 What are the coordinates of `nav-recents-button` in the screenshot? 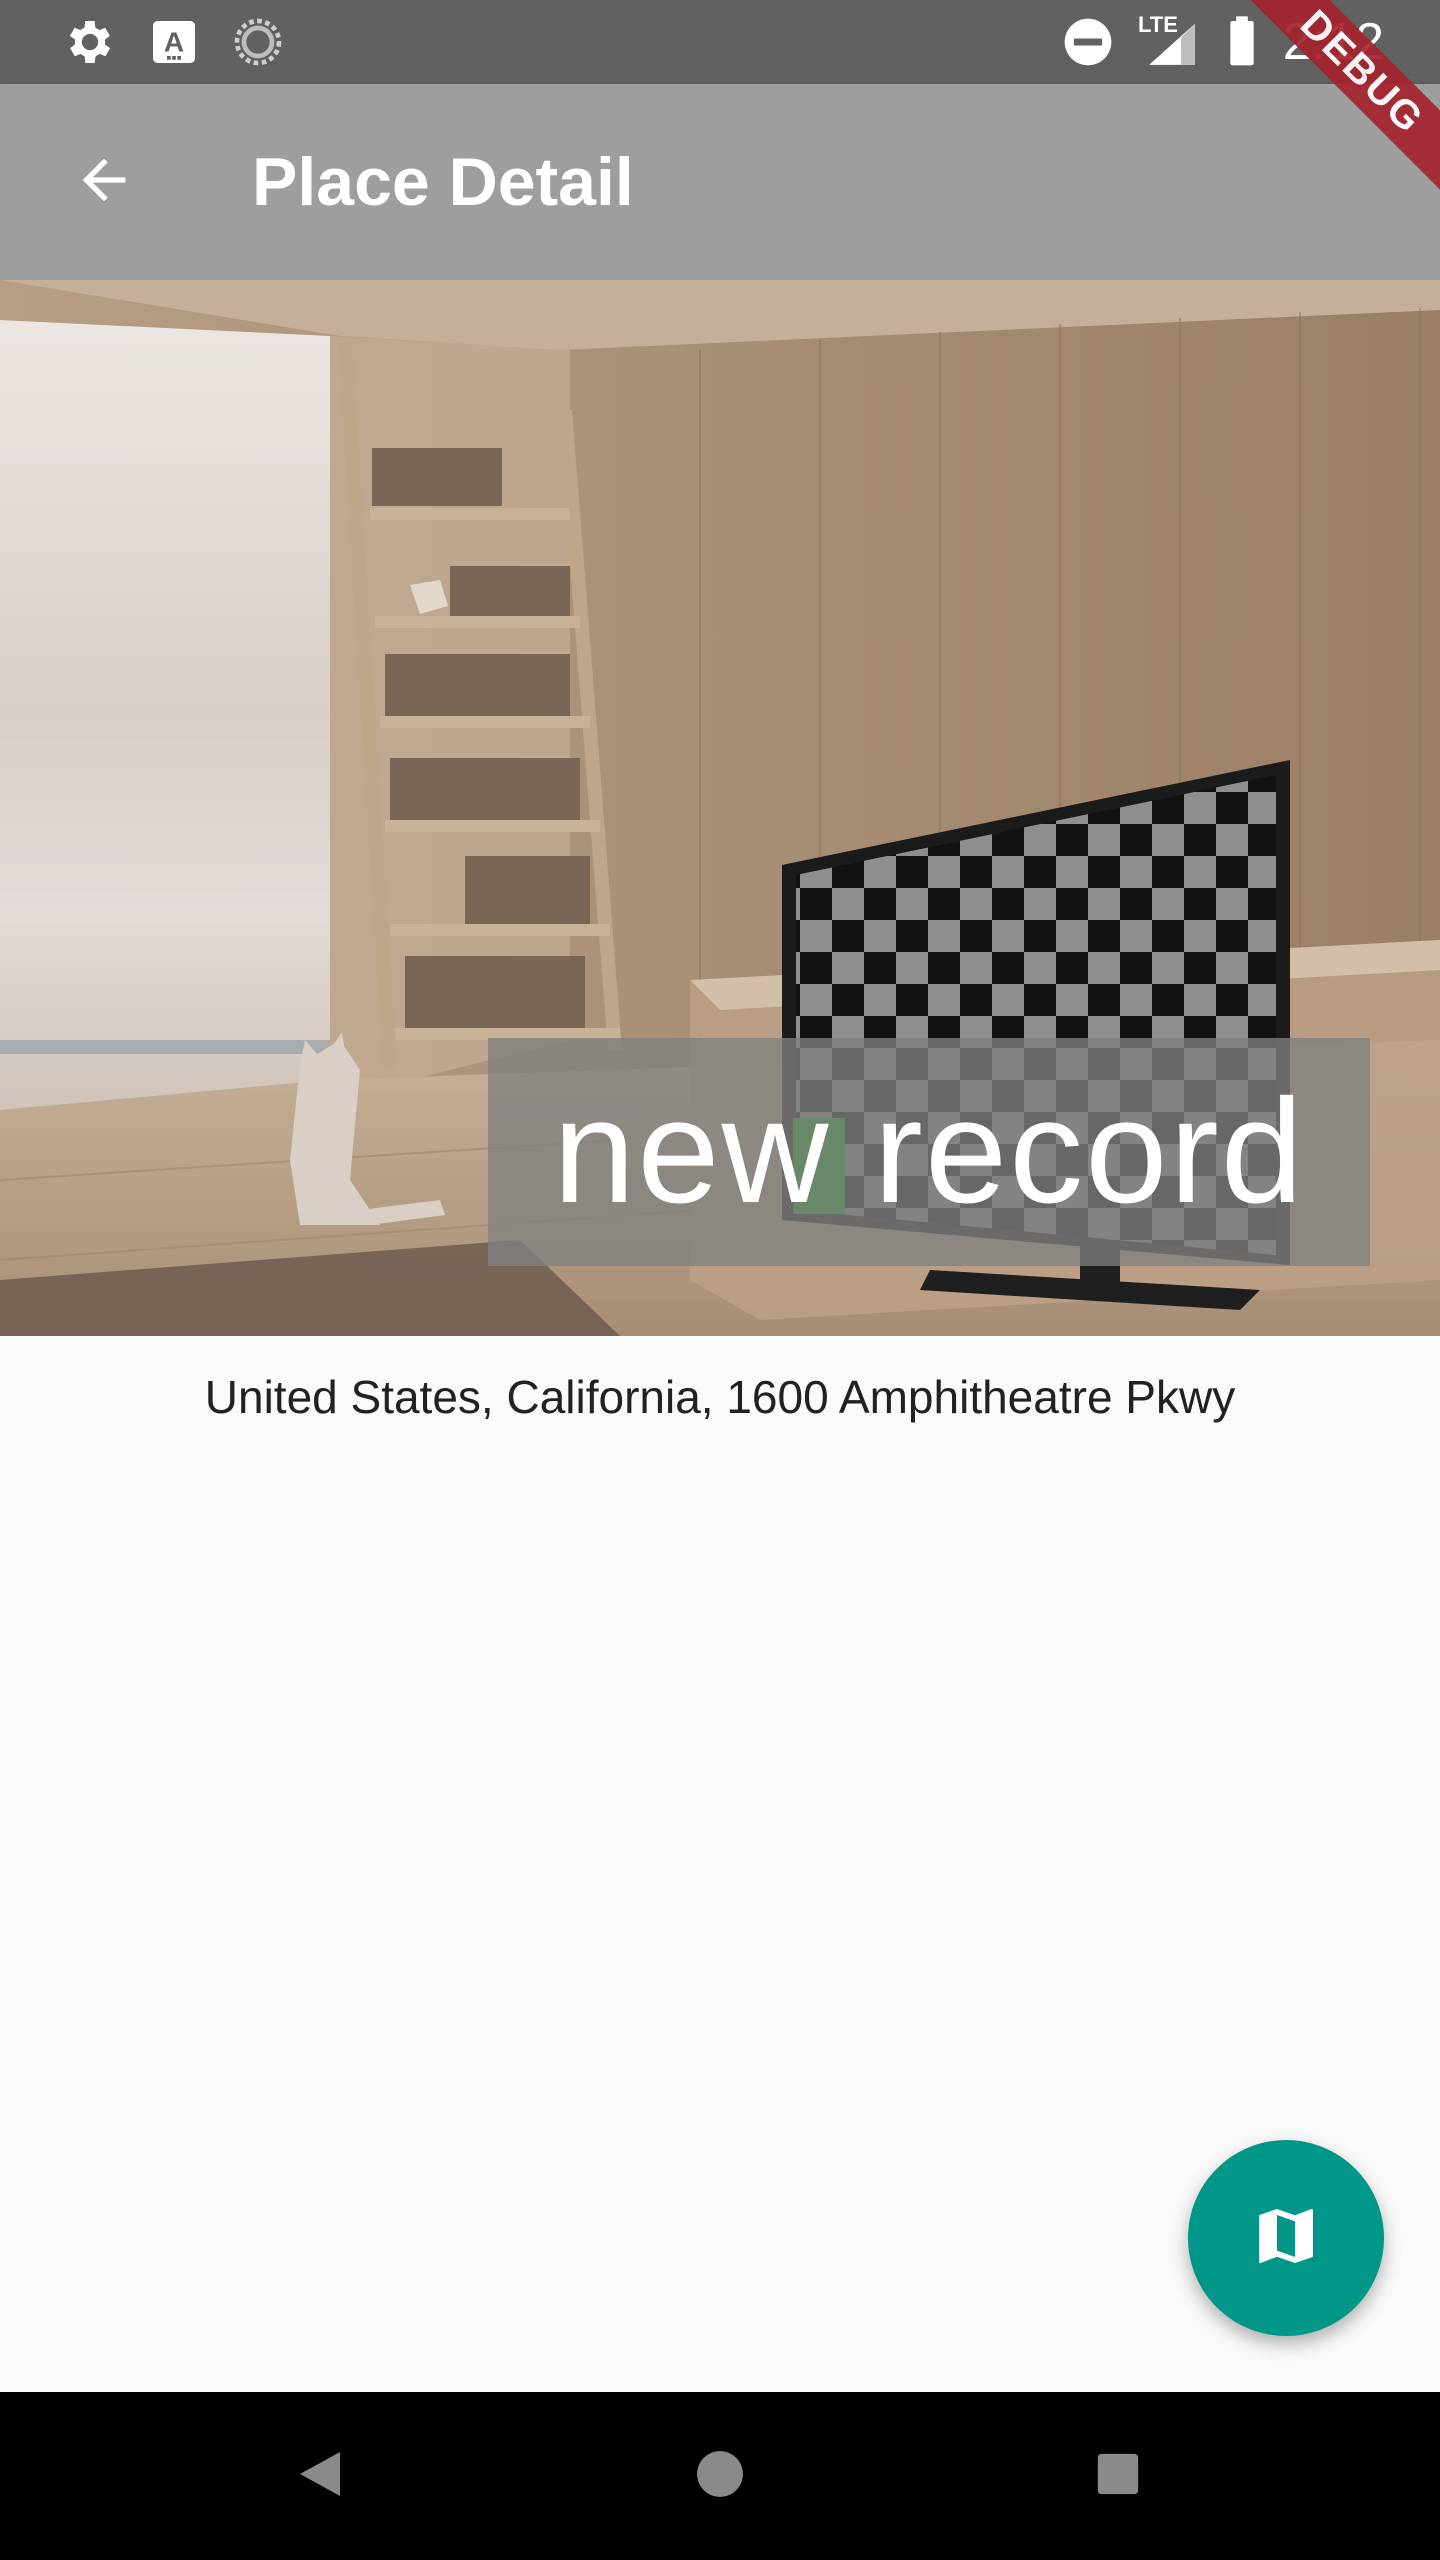 It's located at (1118, 2476).